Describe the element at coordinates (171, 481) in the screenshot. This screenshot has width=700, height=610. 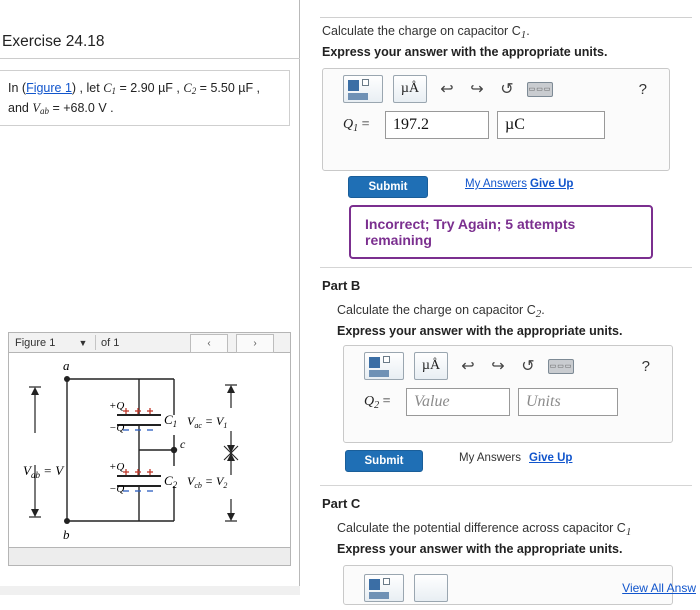
I see `c2-label: C2` at that location.